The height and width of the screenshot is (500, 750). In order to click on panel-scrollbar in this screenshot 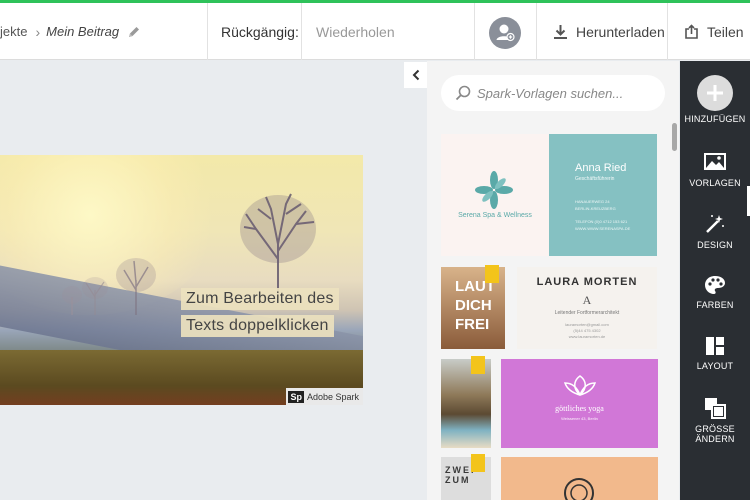, I will do `click(674, 137)`.